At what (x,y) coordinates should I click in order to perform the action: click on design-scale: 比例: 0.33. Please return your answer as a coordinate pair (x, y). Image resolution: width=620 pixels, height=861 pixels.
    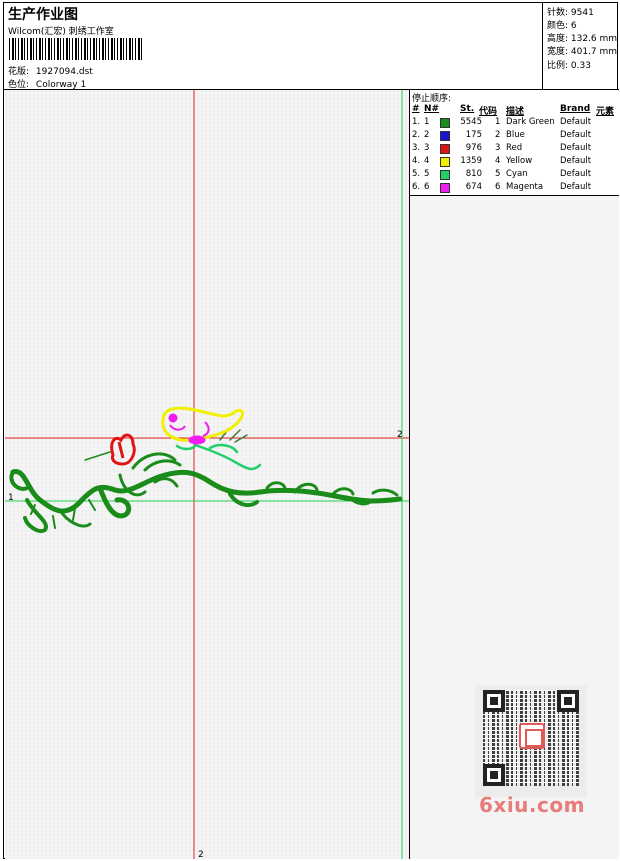
    Looking at the image, I should click on (569, 66).